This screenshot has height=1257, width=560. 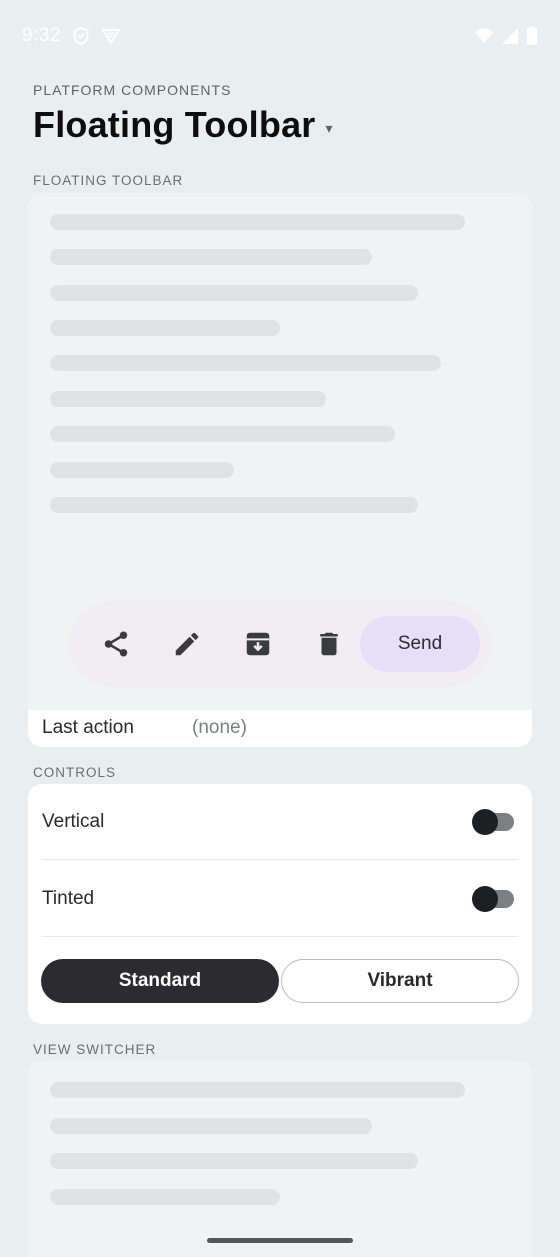 What do you see at coordinates (111, 36) in the screenshot?
I see `vpn-icon` at bounding box center [111, 36].